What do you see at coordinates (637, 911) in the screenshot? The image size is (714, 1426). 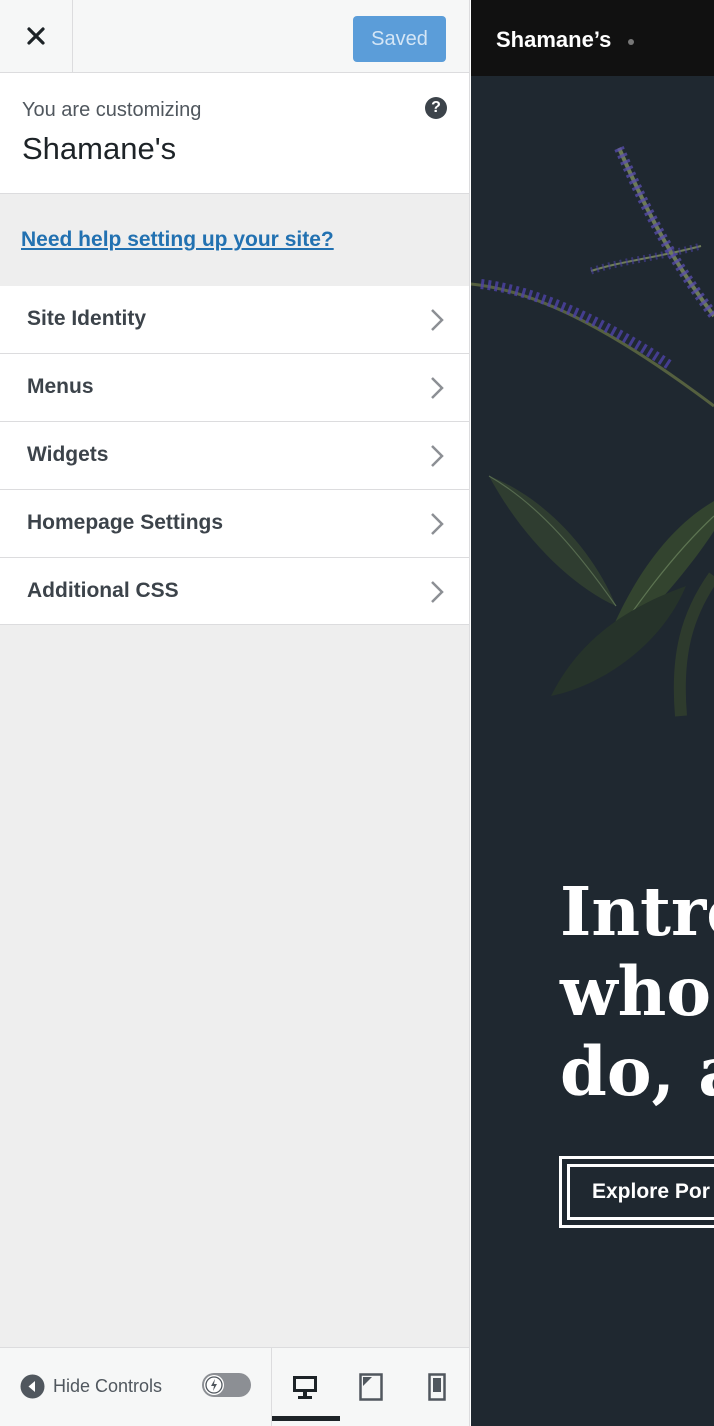 I see `hero-heading-line: Intro` at bounding box center [637, 911].